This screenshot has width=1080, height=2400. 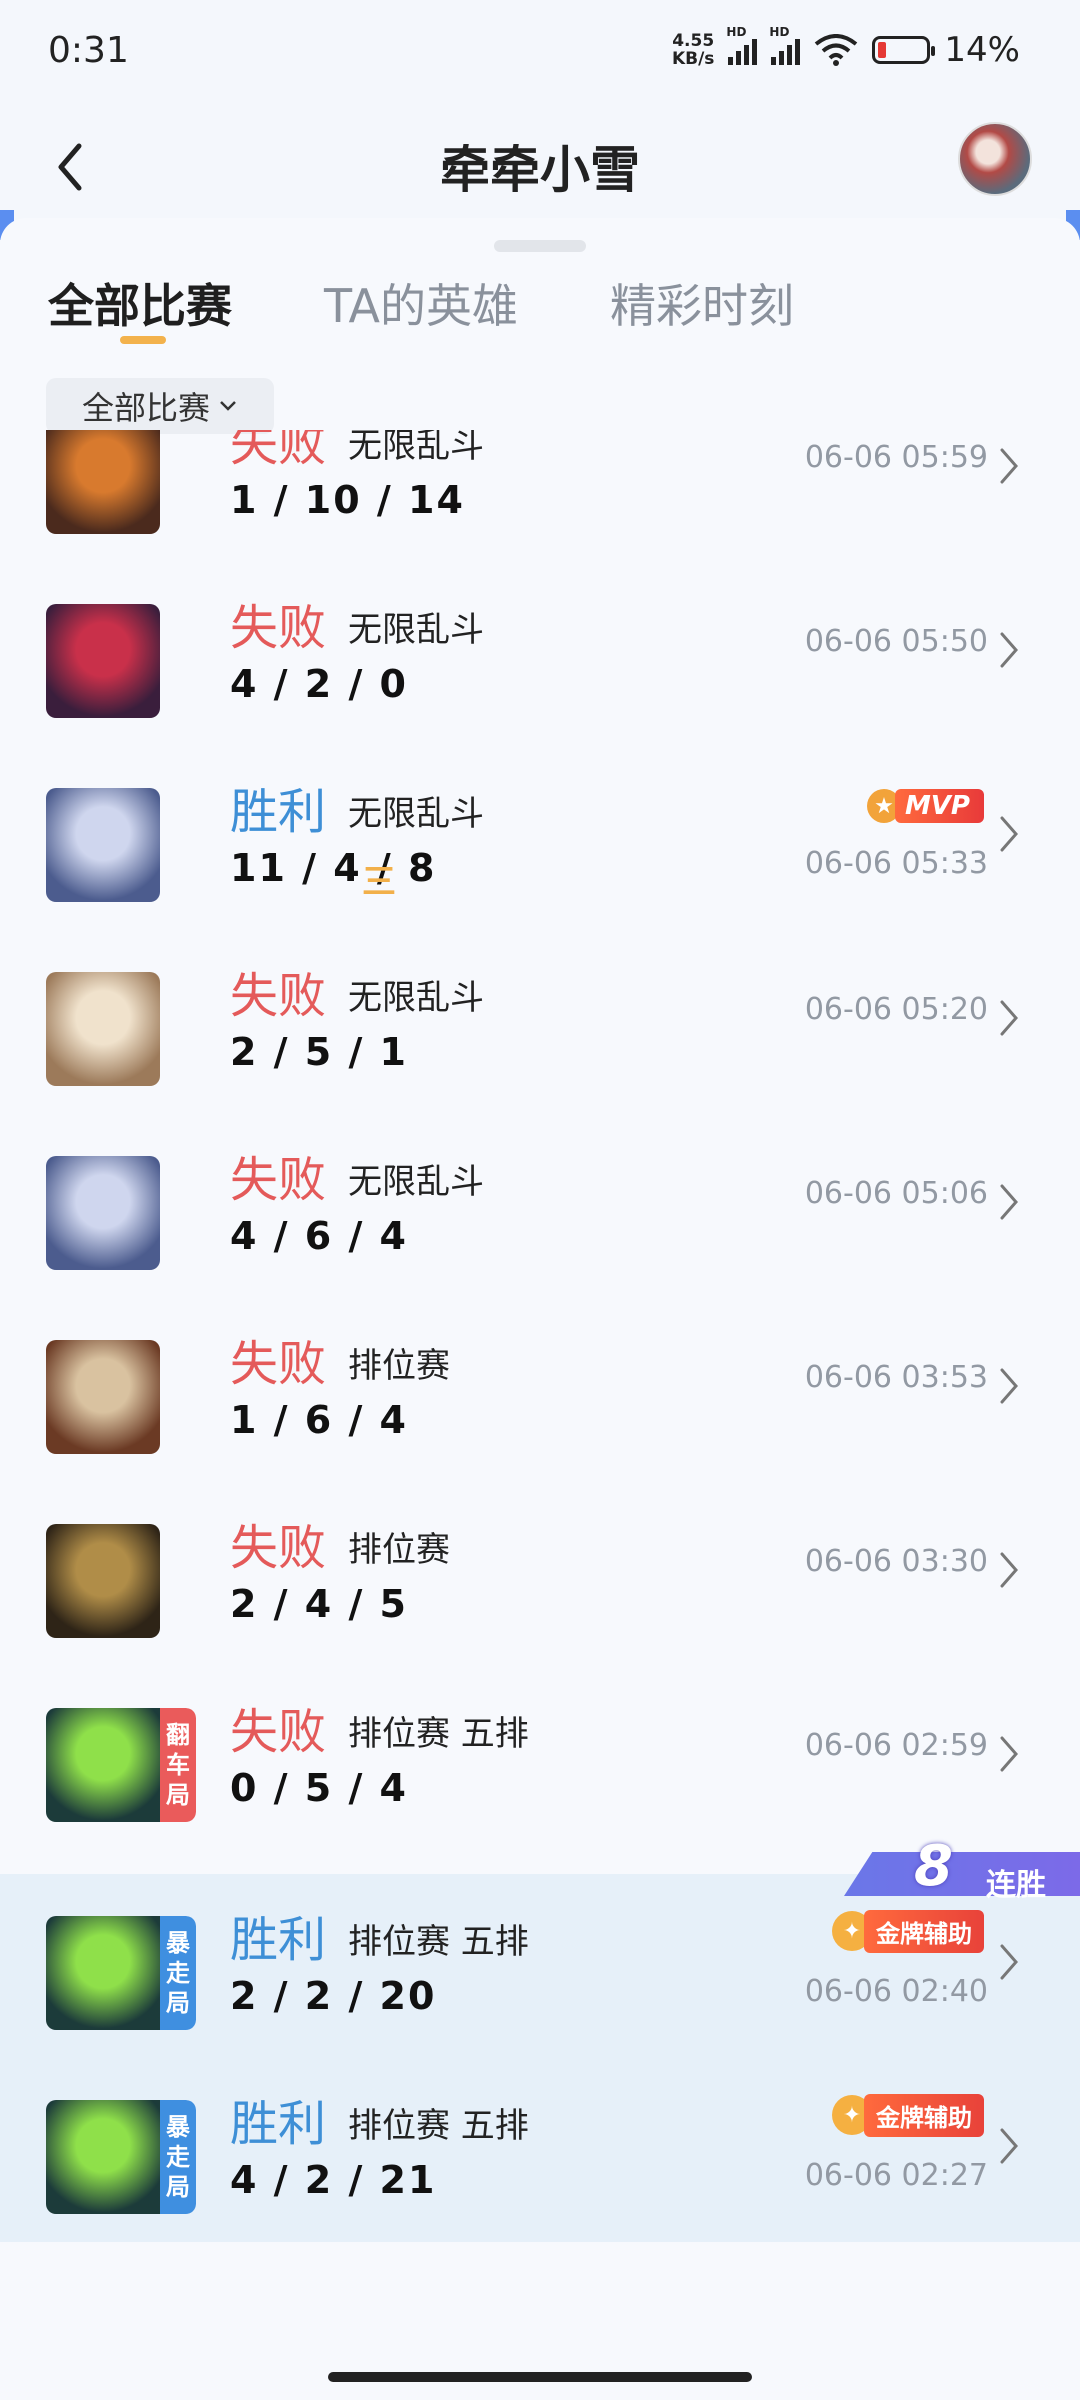 What do you see at coordinates (982, 50) in the screenshot?
I see `battery-percent: 14%` at bounding box center [982, 50].